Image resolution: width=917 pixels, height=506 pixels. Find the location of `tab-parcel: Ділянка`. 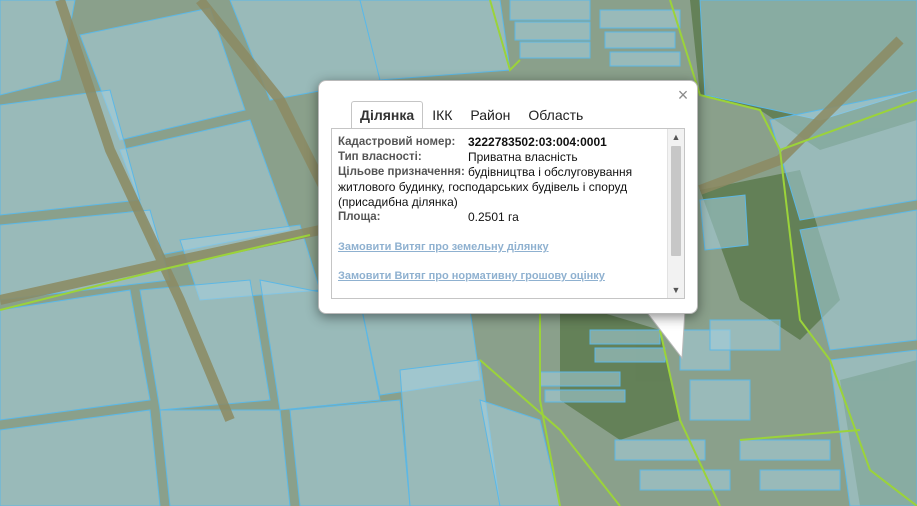

tab-parcel: Ділянка is located at coordinates (387, 115).